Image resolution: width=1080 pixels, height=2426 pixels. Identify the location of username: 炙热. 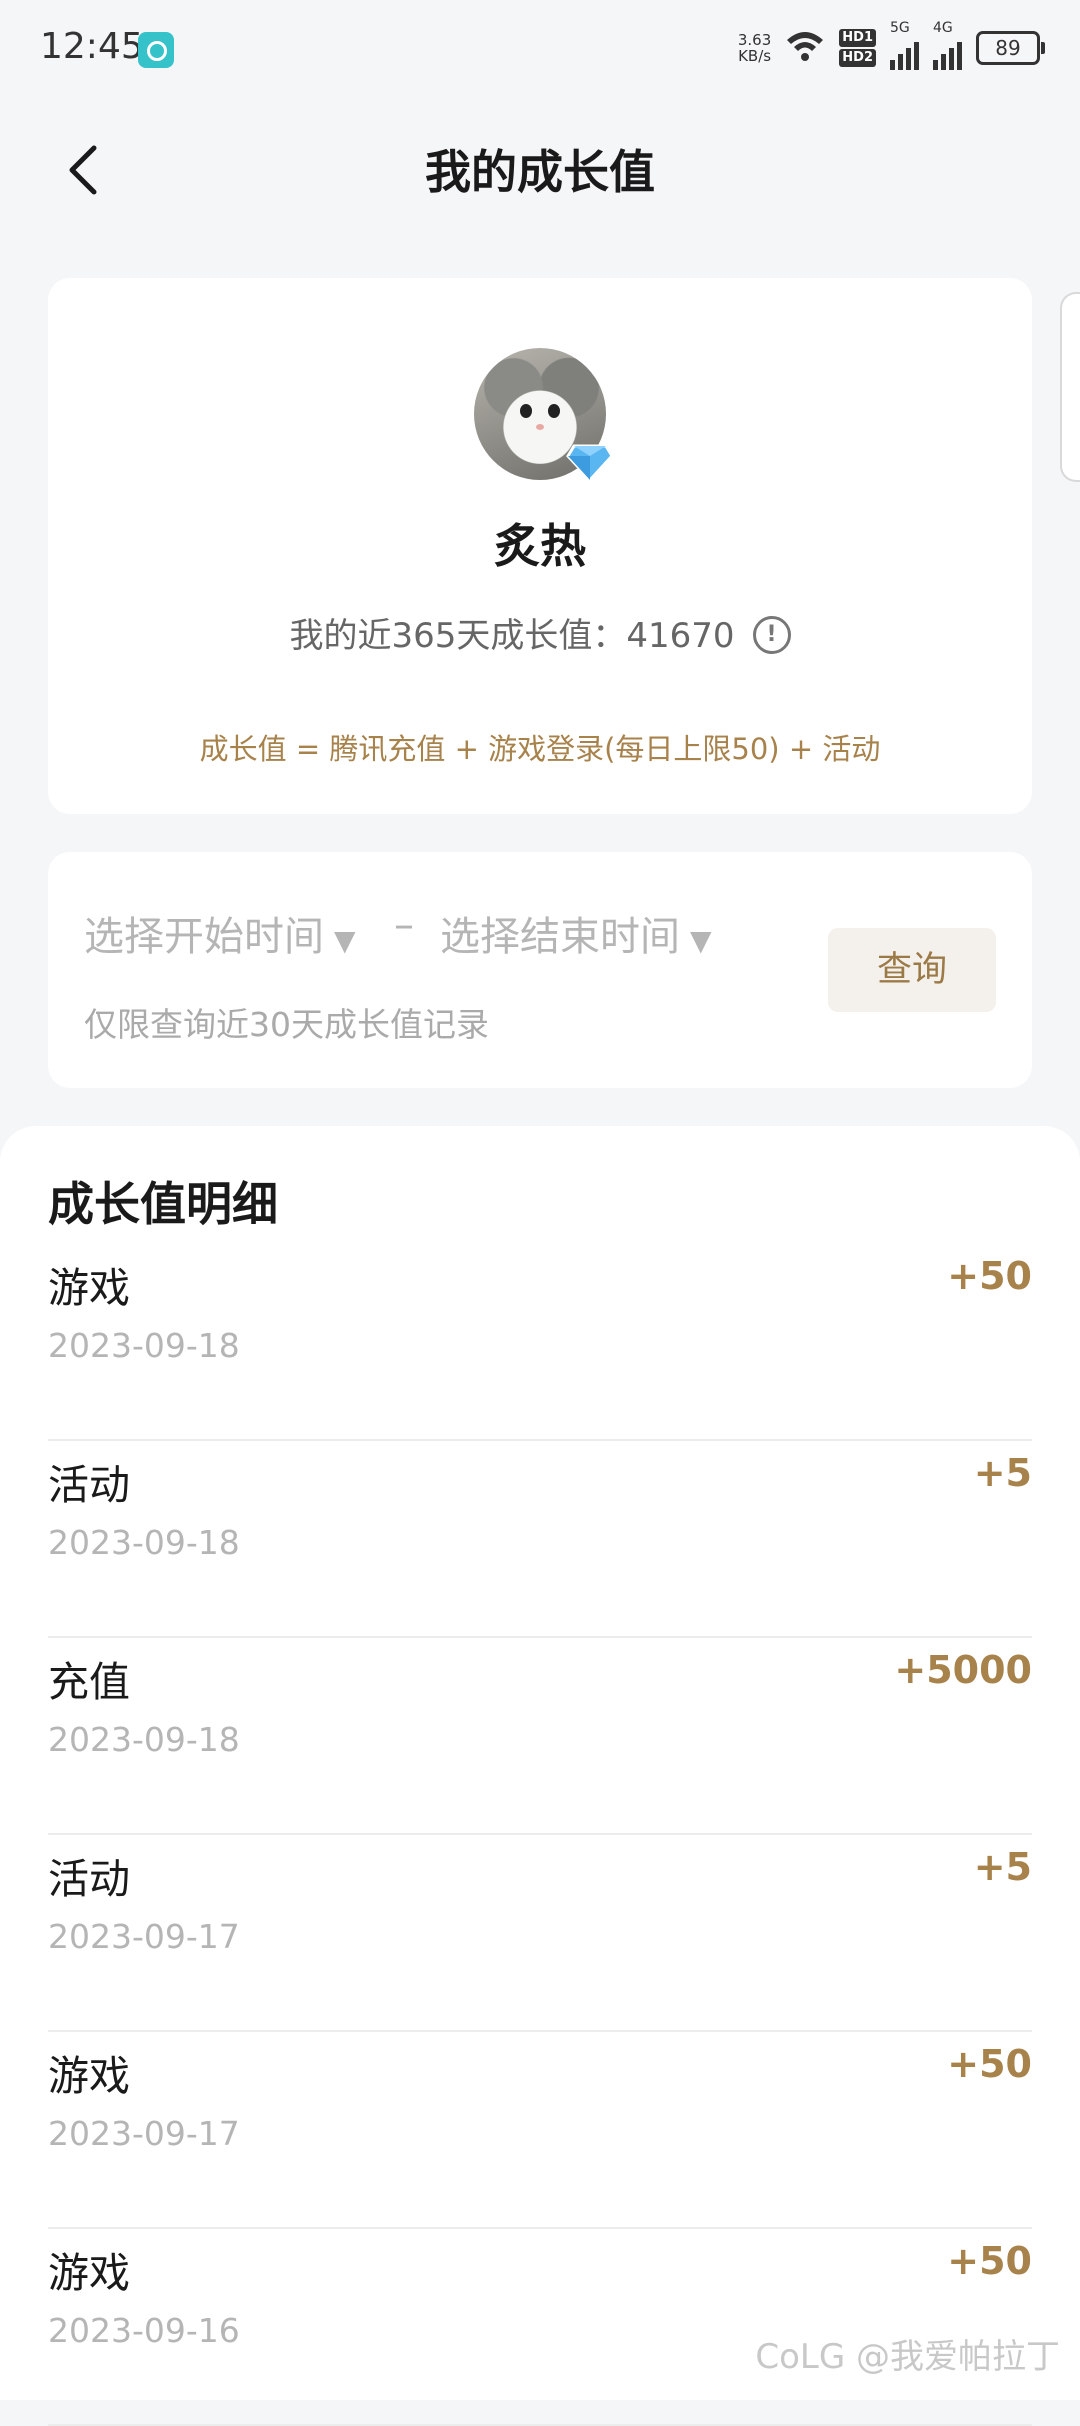
(540, 546).